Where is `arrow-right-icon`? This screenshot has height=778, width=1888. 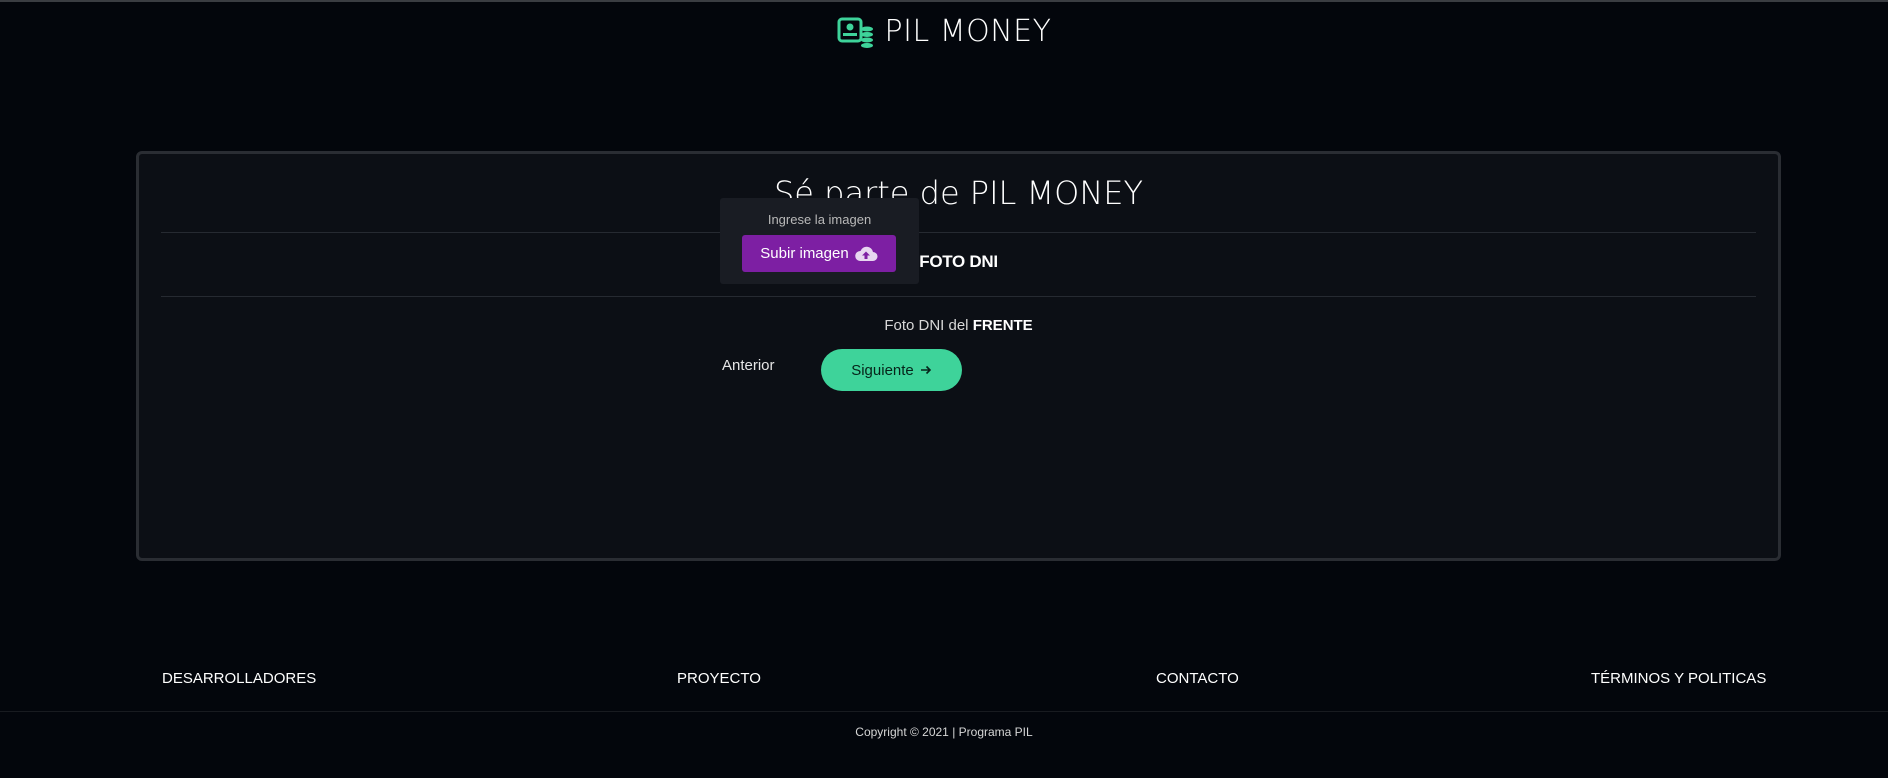 arrow-right-icon is located at coordinates (925, 370).